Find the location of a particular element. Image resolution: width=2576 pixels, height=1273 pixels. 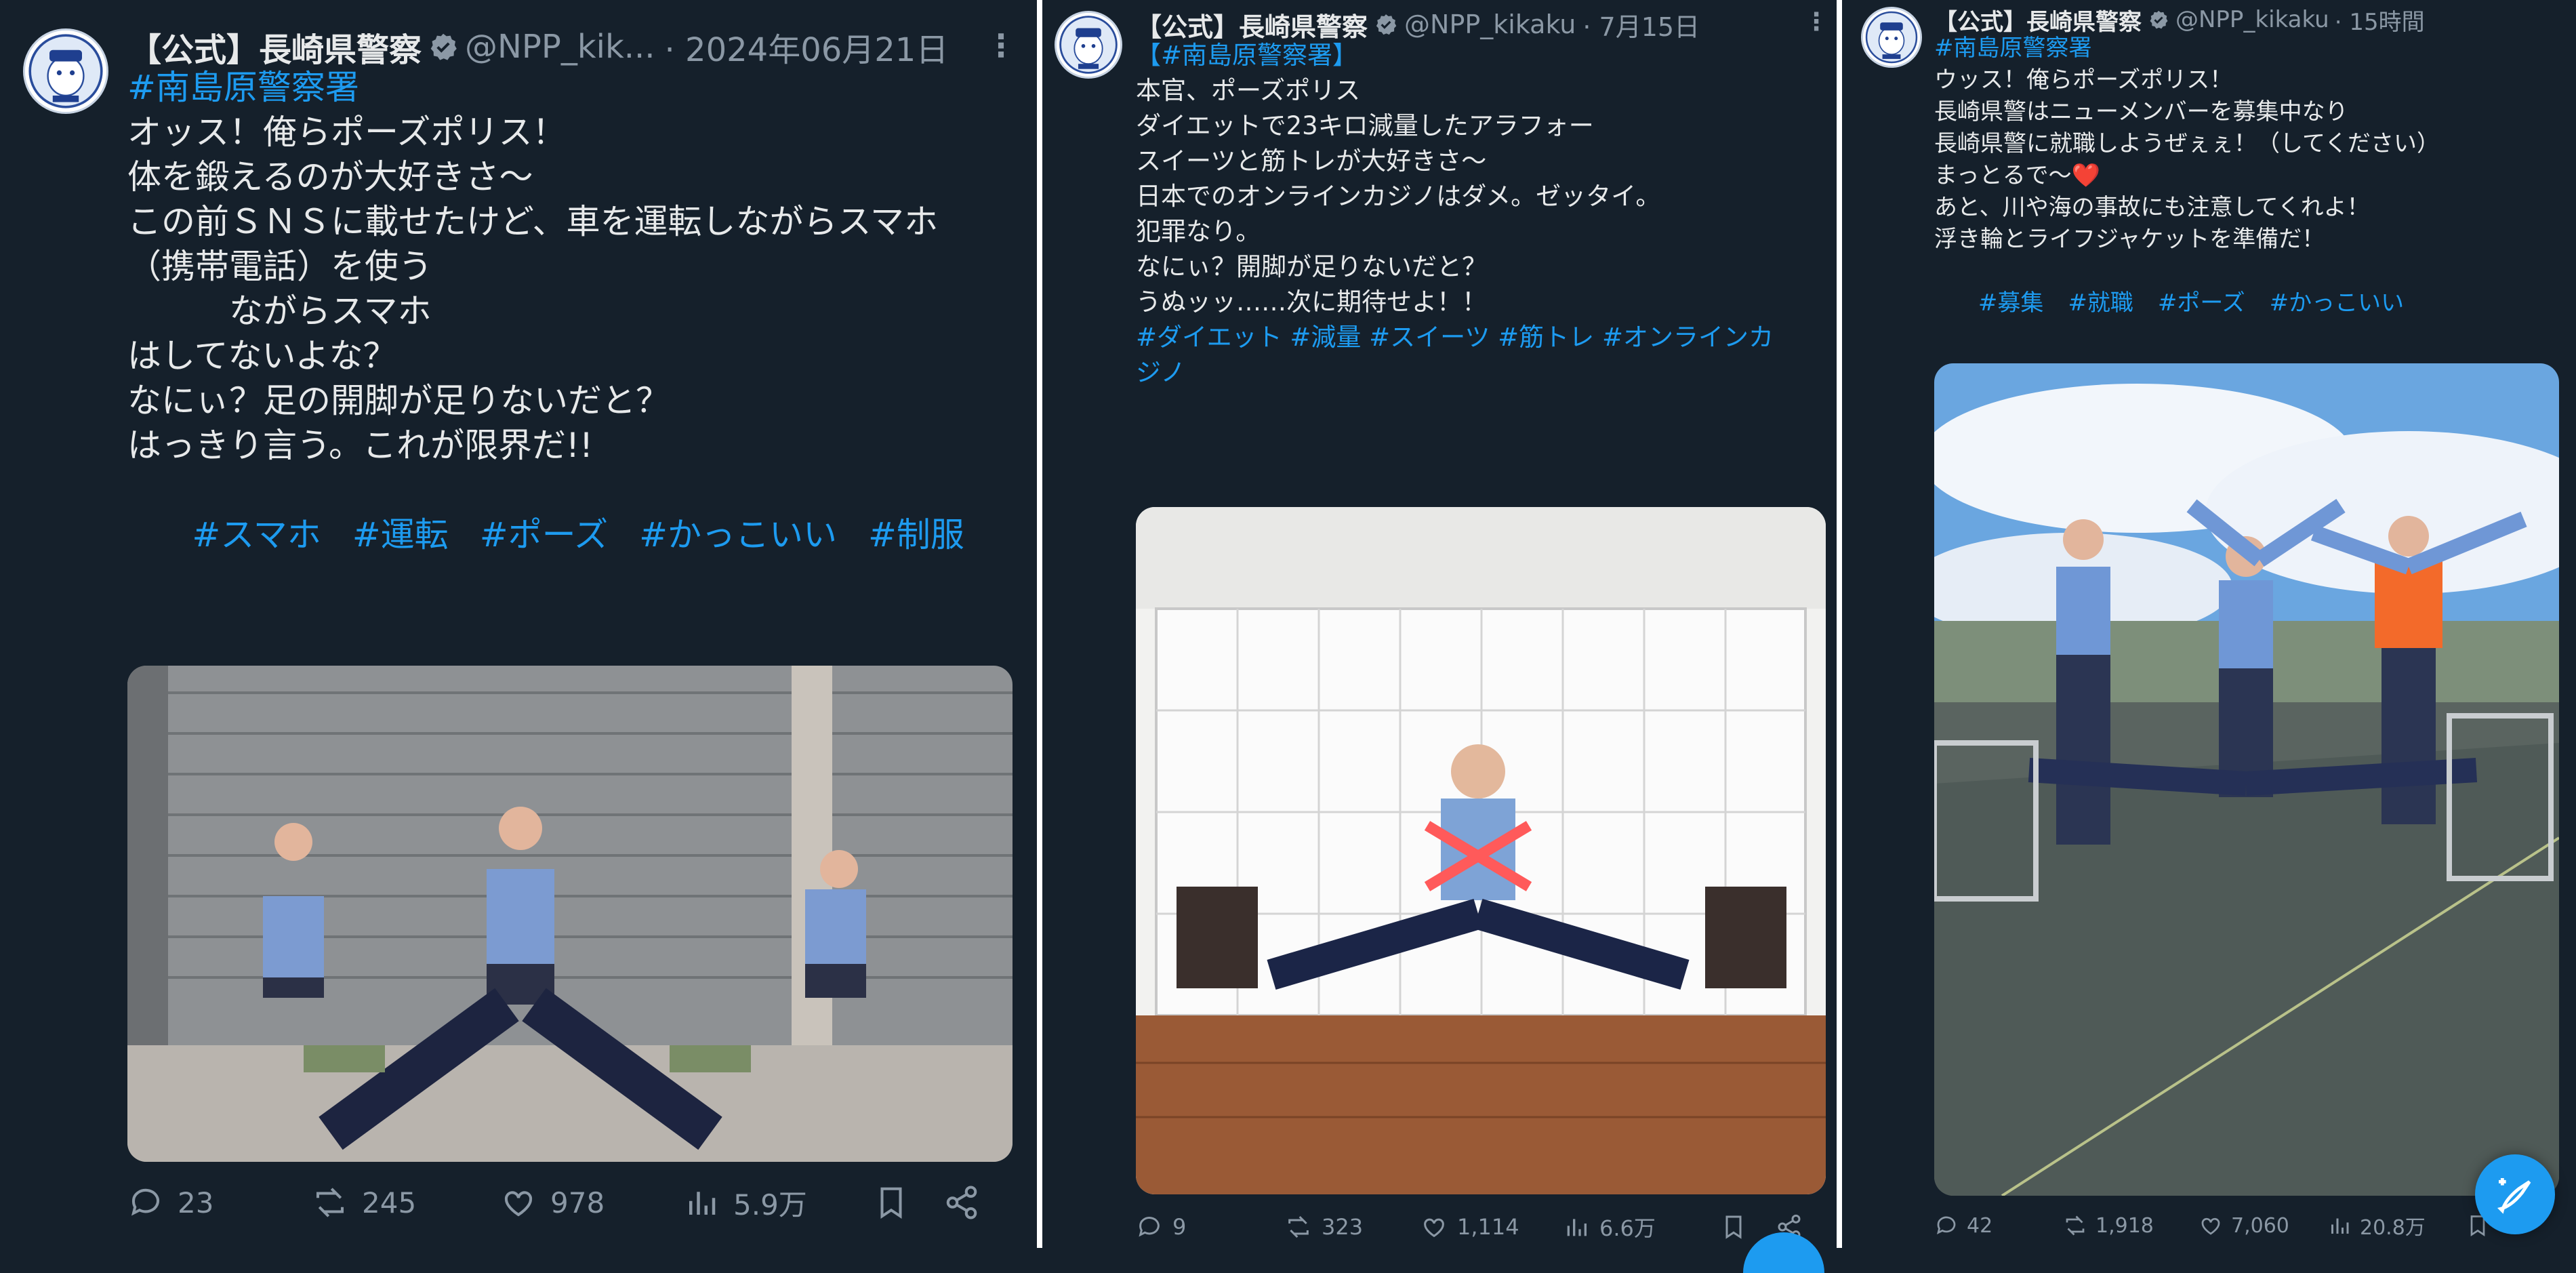

action-bar: 23 245 978 5.9万 is located at coordinates (558, 1202).